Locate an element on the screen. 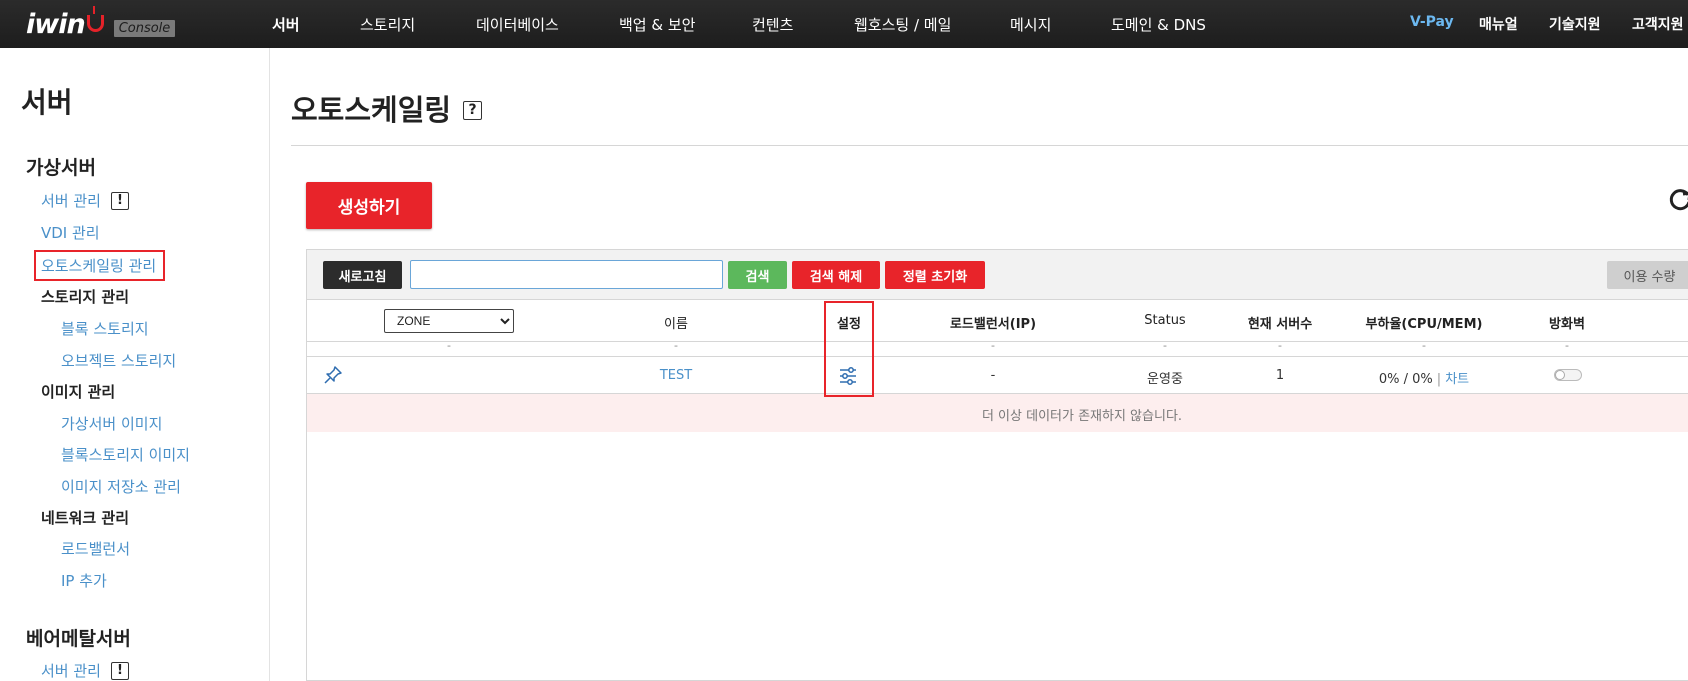 The height and width of the screenshot is (681, 1688). sidebar-group-virtual-server: 가상서버 is located at coordinates (61, 168).